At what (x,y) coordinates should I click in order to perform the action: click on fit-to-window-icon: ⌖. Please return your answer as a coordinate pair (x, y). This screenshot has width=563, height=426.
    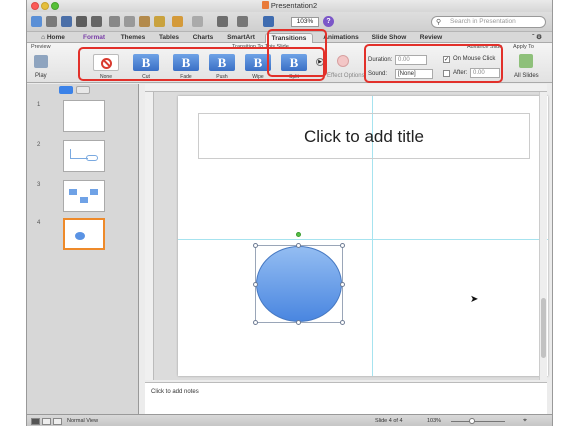
    Looking at the image, I should click on (525, 421).